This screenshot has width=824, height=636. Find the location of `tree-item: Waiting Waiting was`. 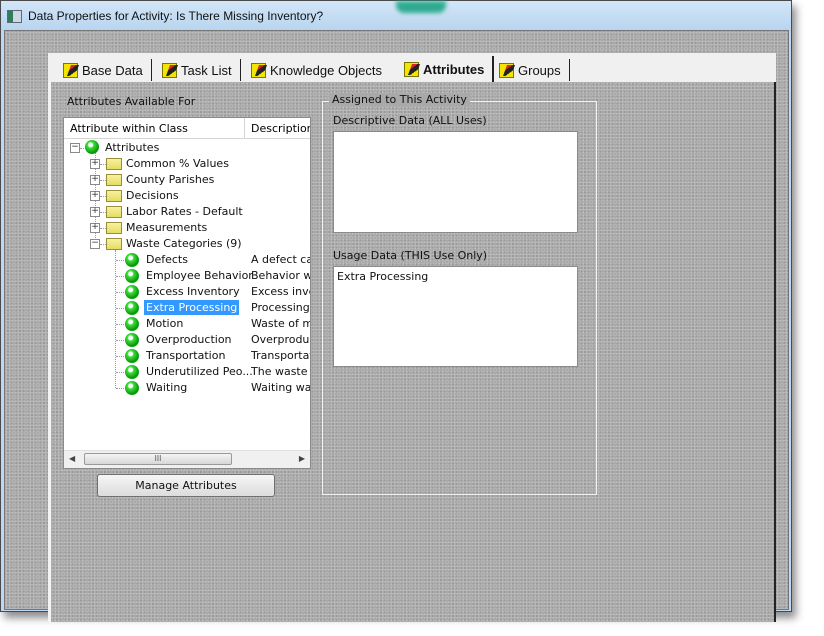

tree-item: Waiting Waiting was is located at coordinates (187, 388).